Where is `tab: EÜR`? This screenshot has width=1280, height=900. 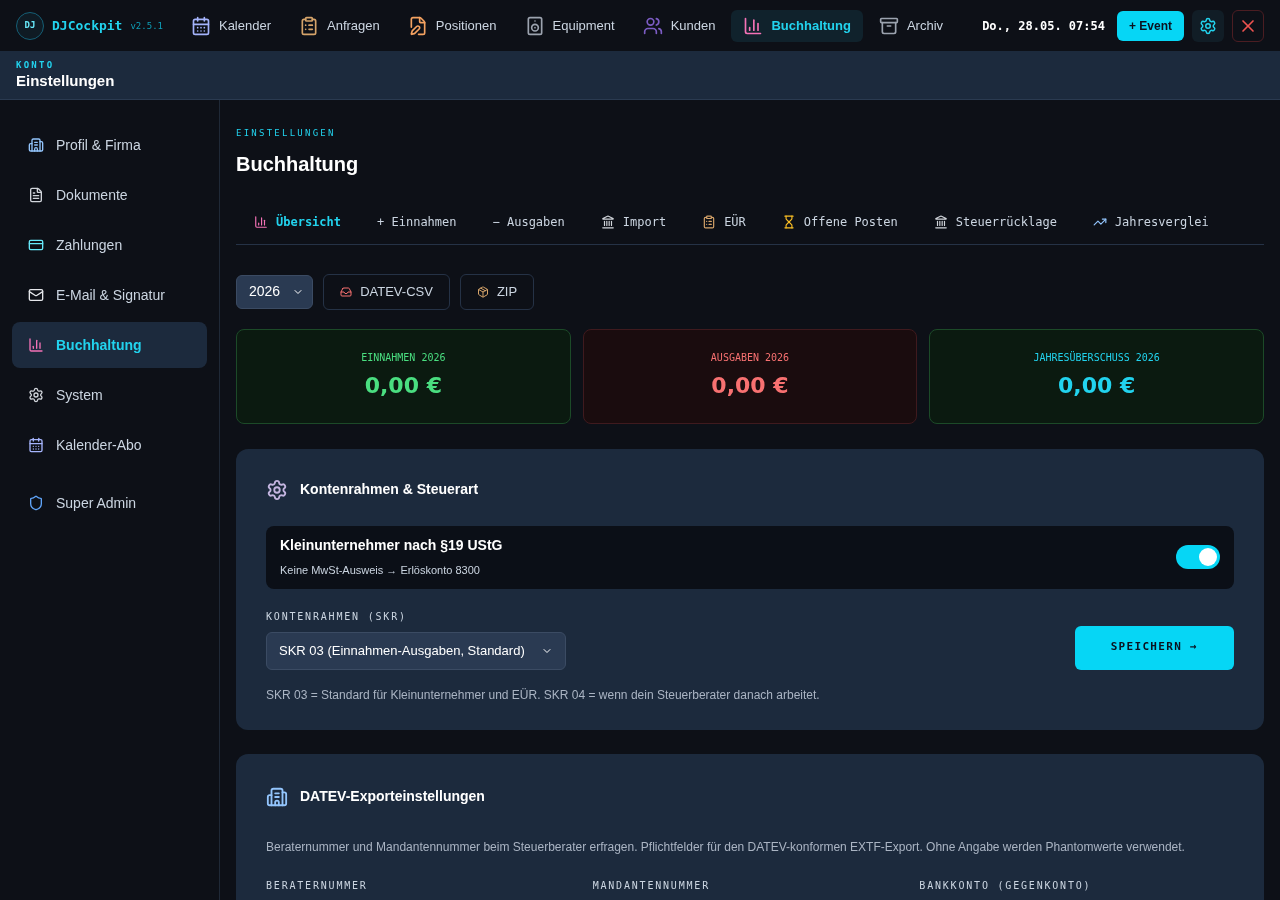 tab: EÜR is located at coordinates (724, 222).